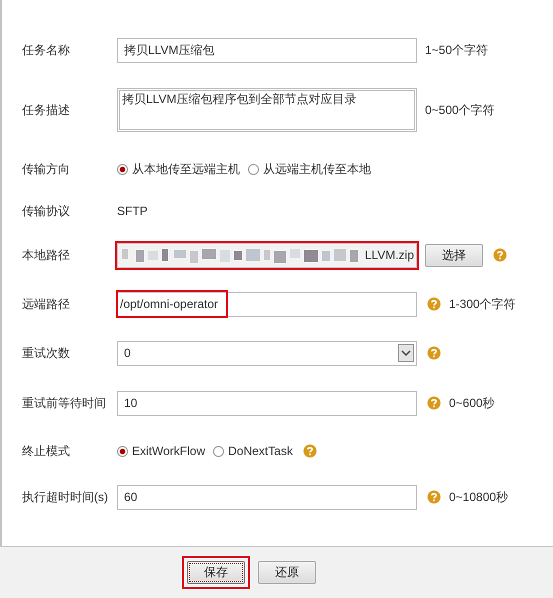 This screenshot has width=553, height=598. I want to click on path-field: LLVM.zip, so click(267, 255).